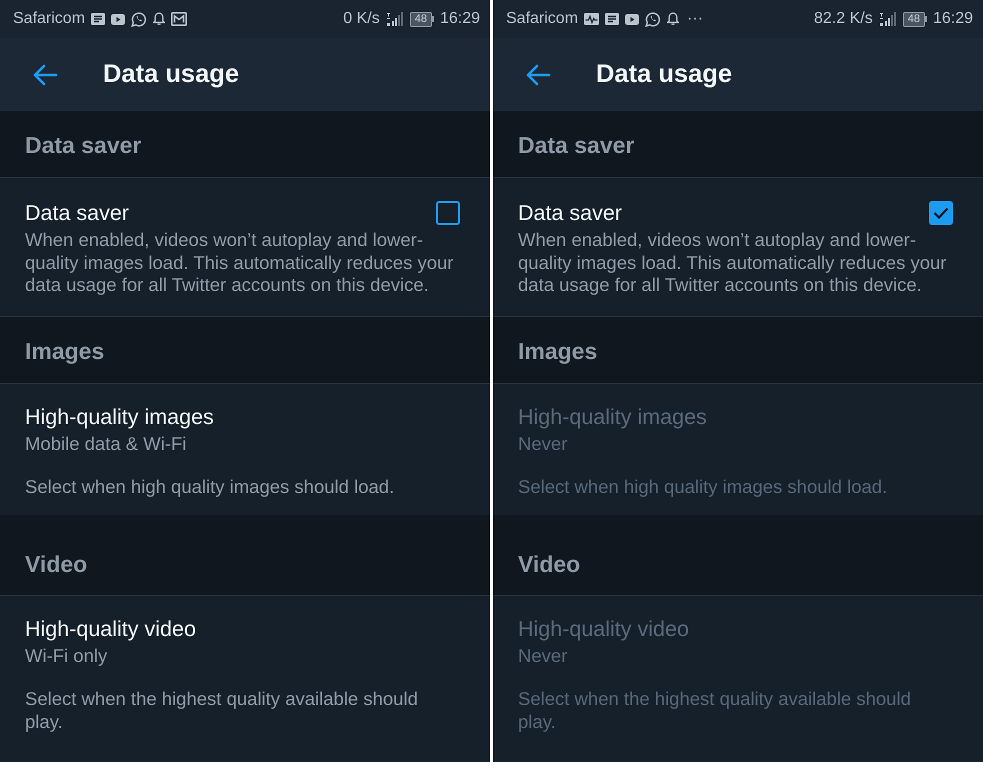 The width and height of the screenshot is (983, 768). I want to click on mail-icon, so click(179, 19).